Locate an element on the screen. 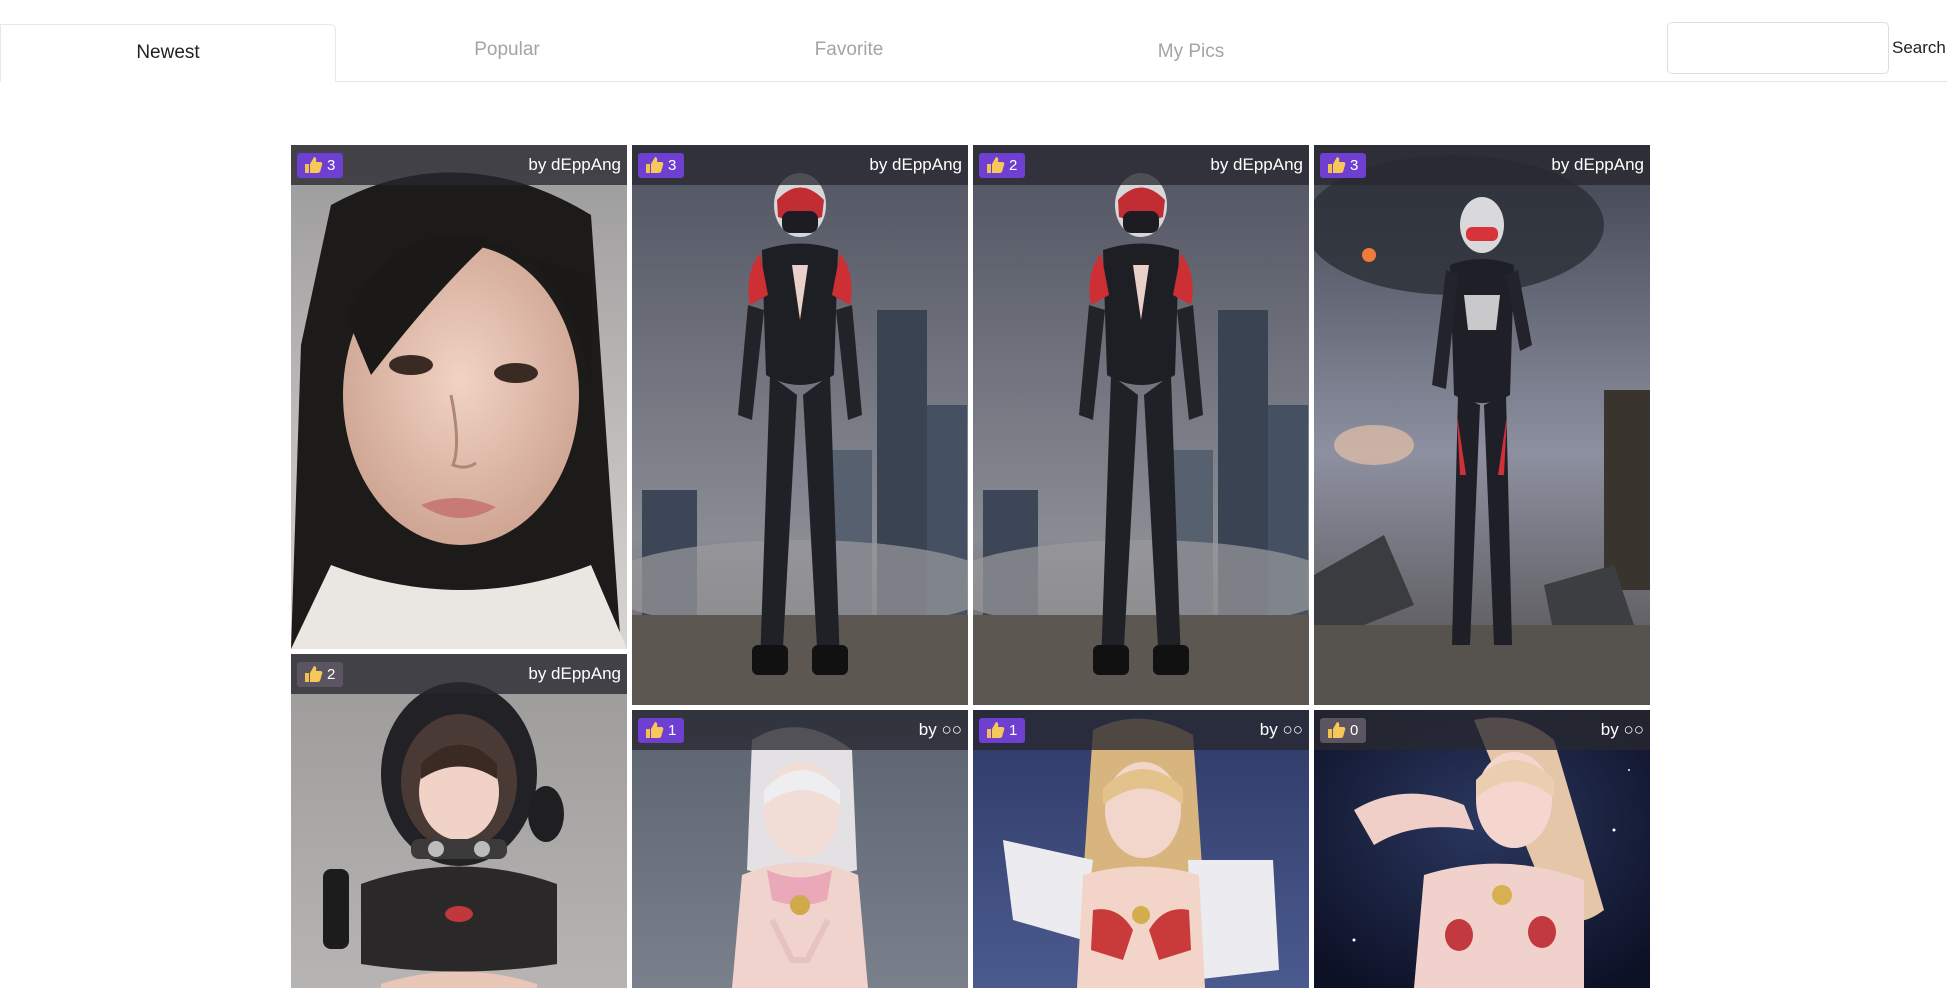 This screenshot has width=1947, height=988. search-button: Search is located at coordinates (1919, 48).